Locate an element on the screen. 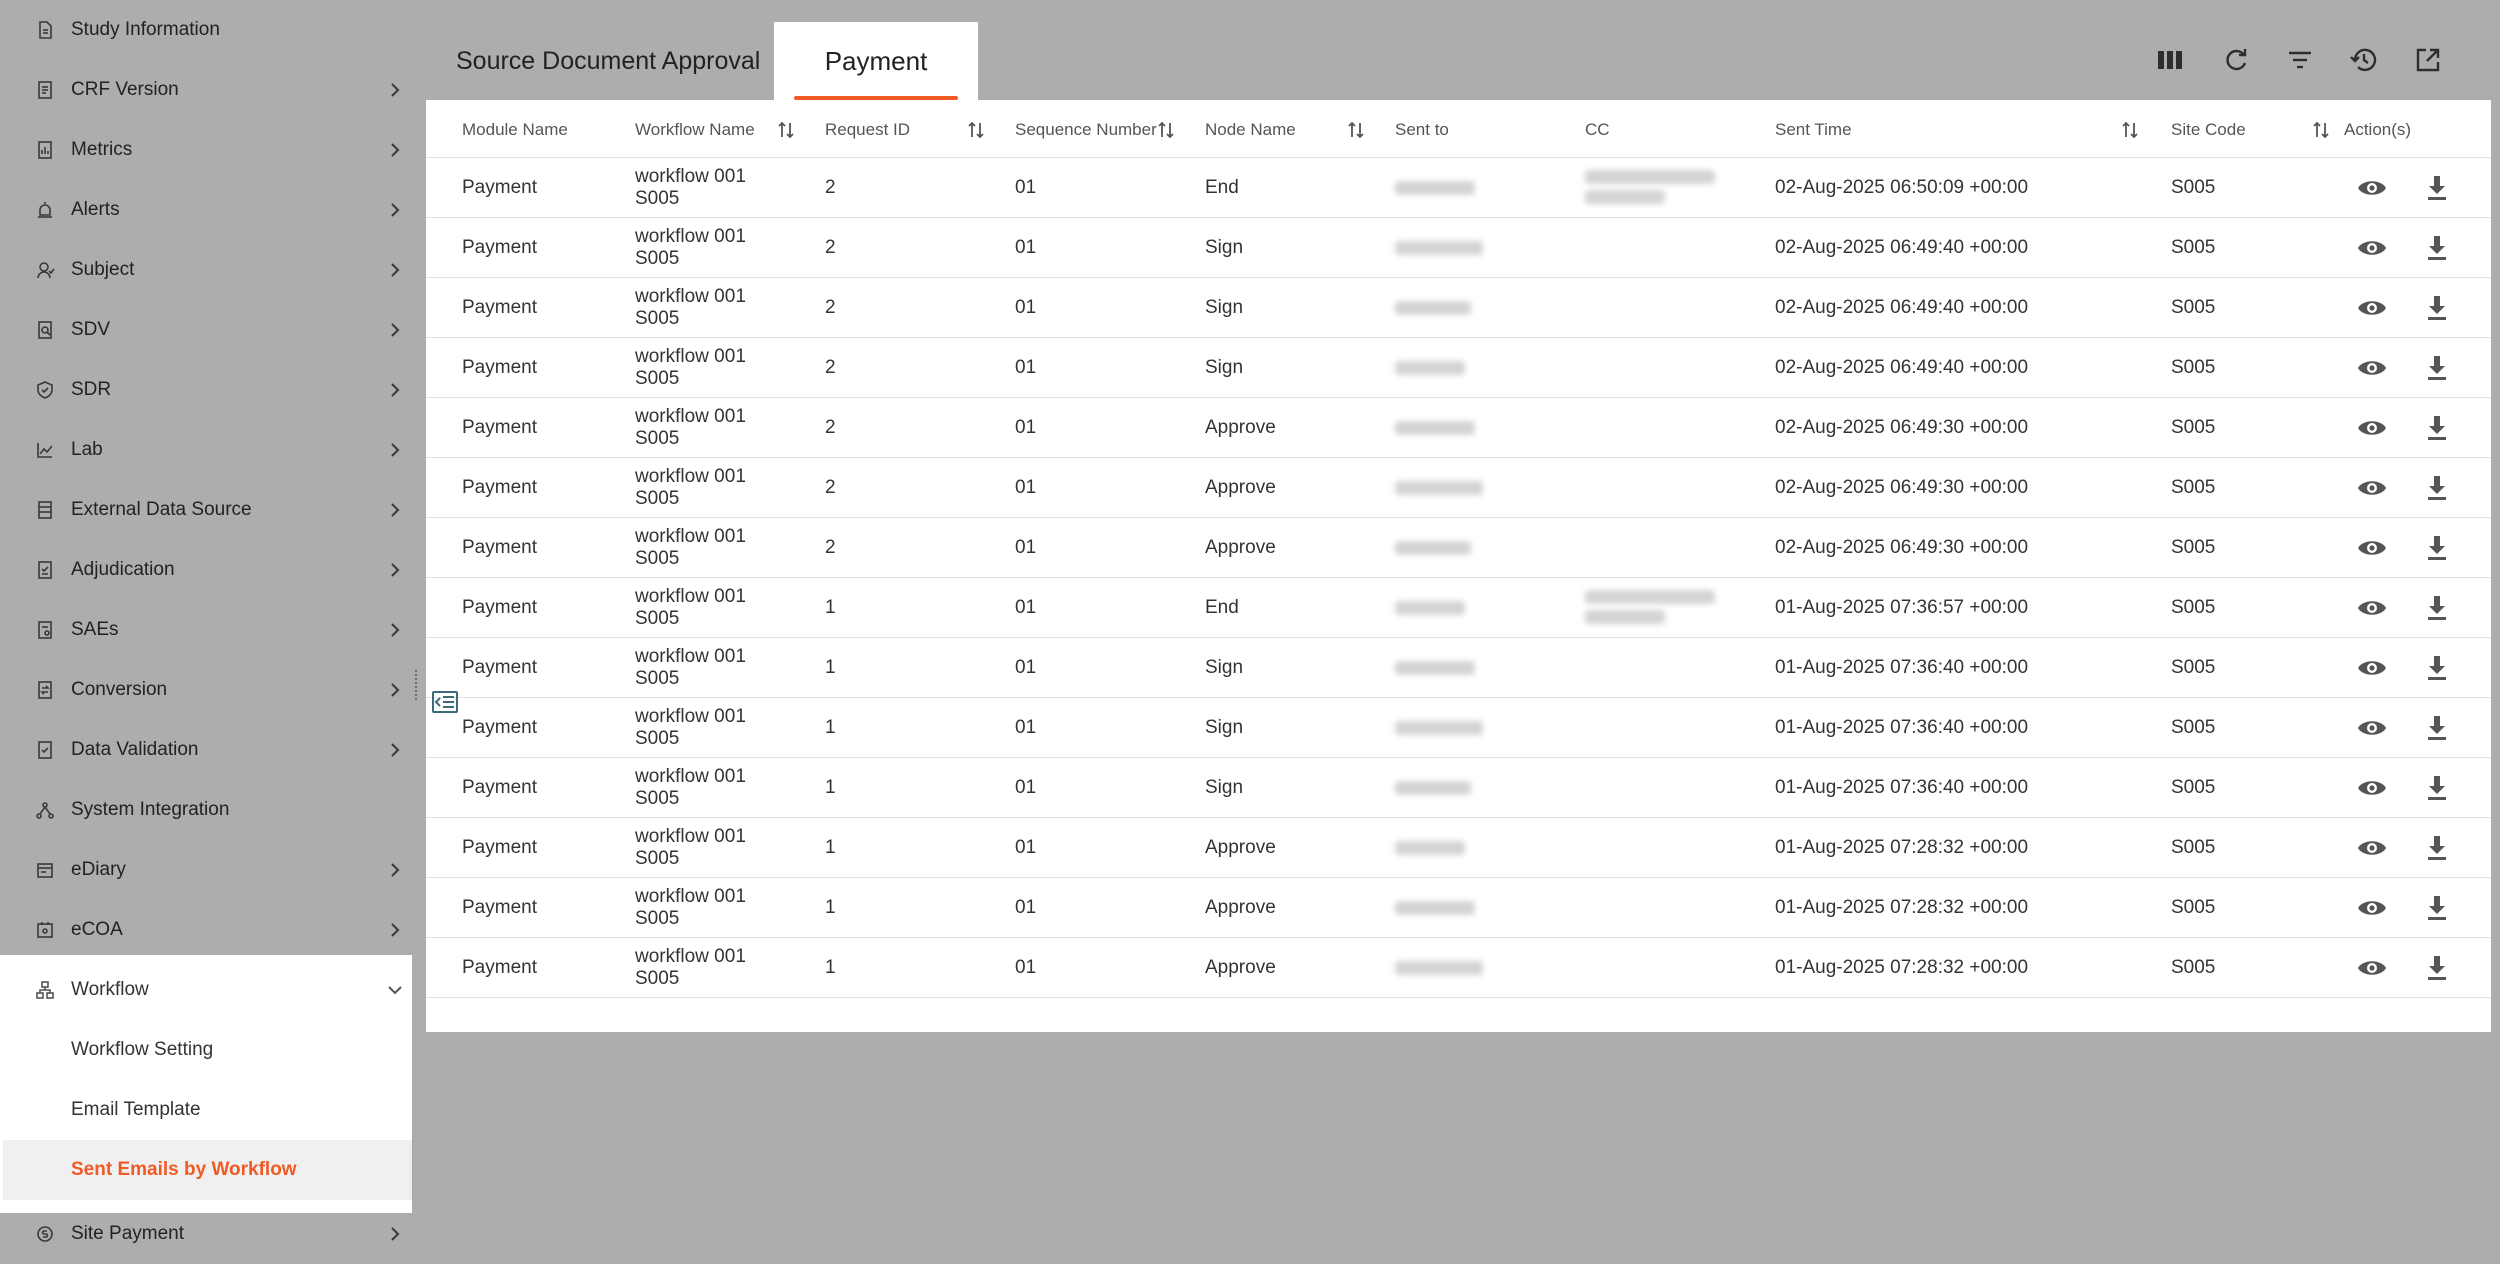  collapse-sidebar-icon is located at coordinates (445, 702).